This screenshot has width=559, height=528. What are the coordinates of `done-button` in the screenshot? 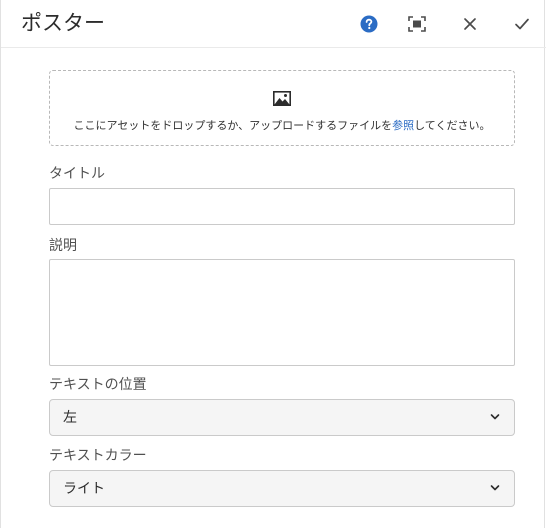 It's located at (522, 24).